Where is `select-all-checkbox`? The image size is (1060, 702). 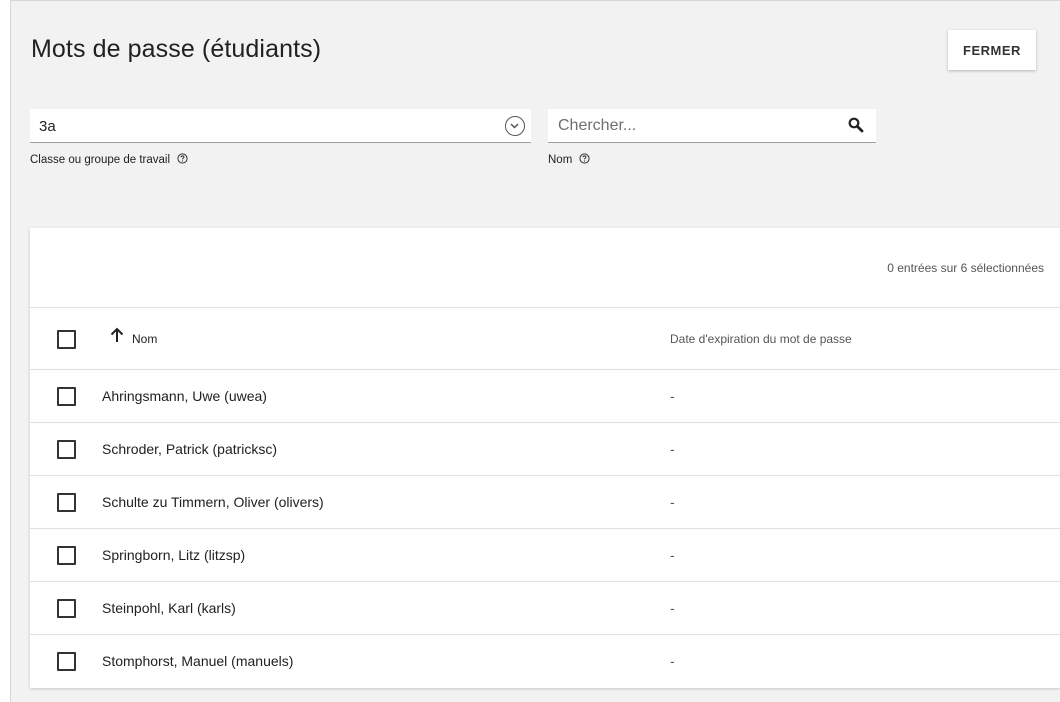
select-all-checkbox is located at coordinates (66, 339).